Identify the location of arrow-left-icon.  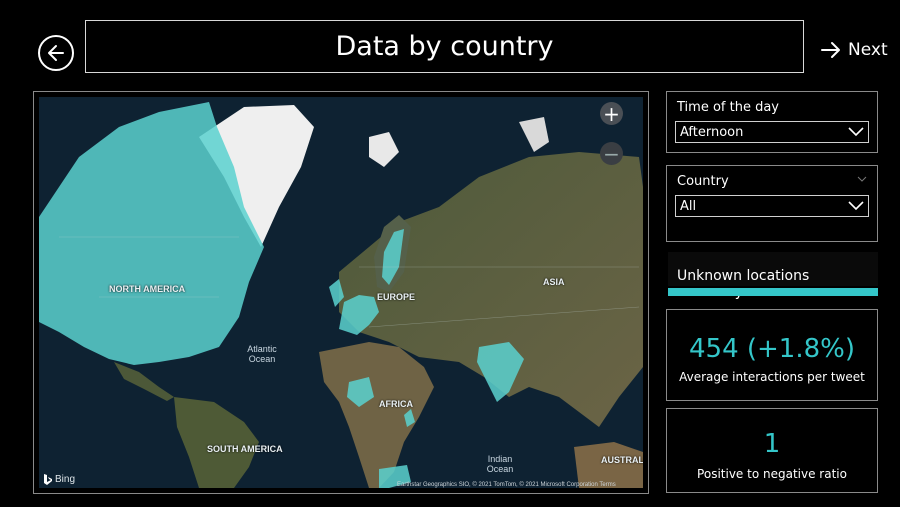
(56, 53).